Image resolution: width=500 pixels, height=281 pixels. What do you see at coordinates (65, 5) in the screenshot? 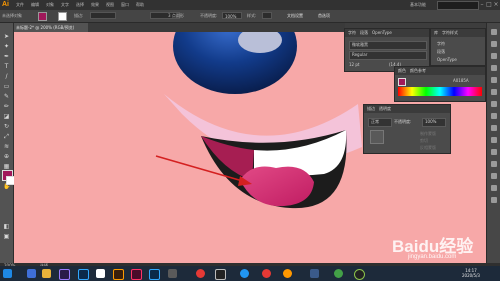
I see `menu-type: 文字` at bounding box center [65, 5].